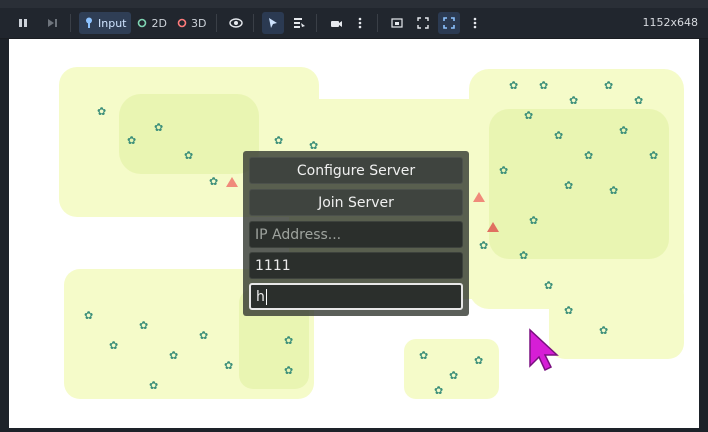 This screenshot has width=708, height=432. Describe the element at coordinates (182, 23) in the screenshot. I see `circle-3d-icon` at that location.